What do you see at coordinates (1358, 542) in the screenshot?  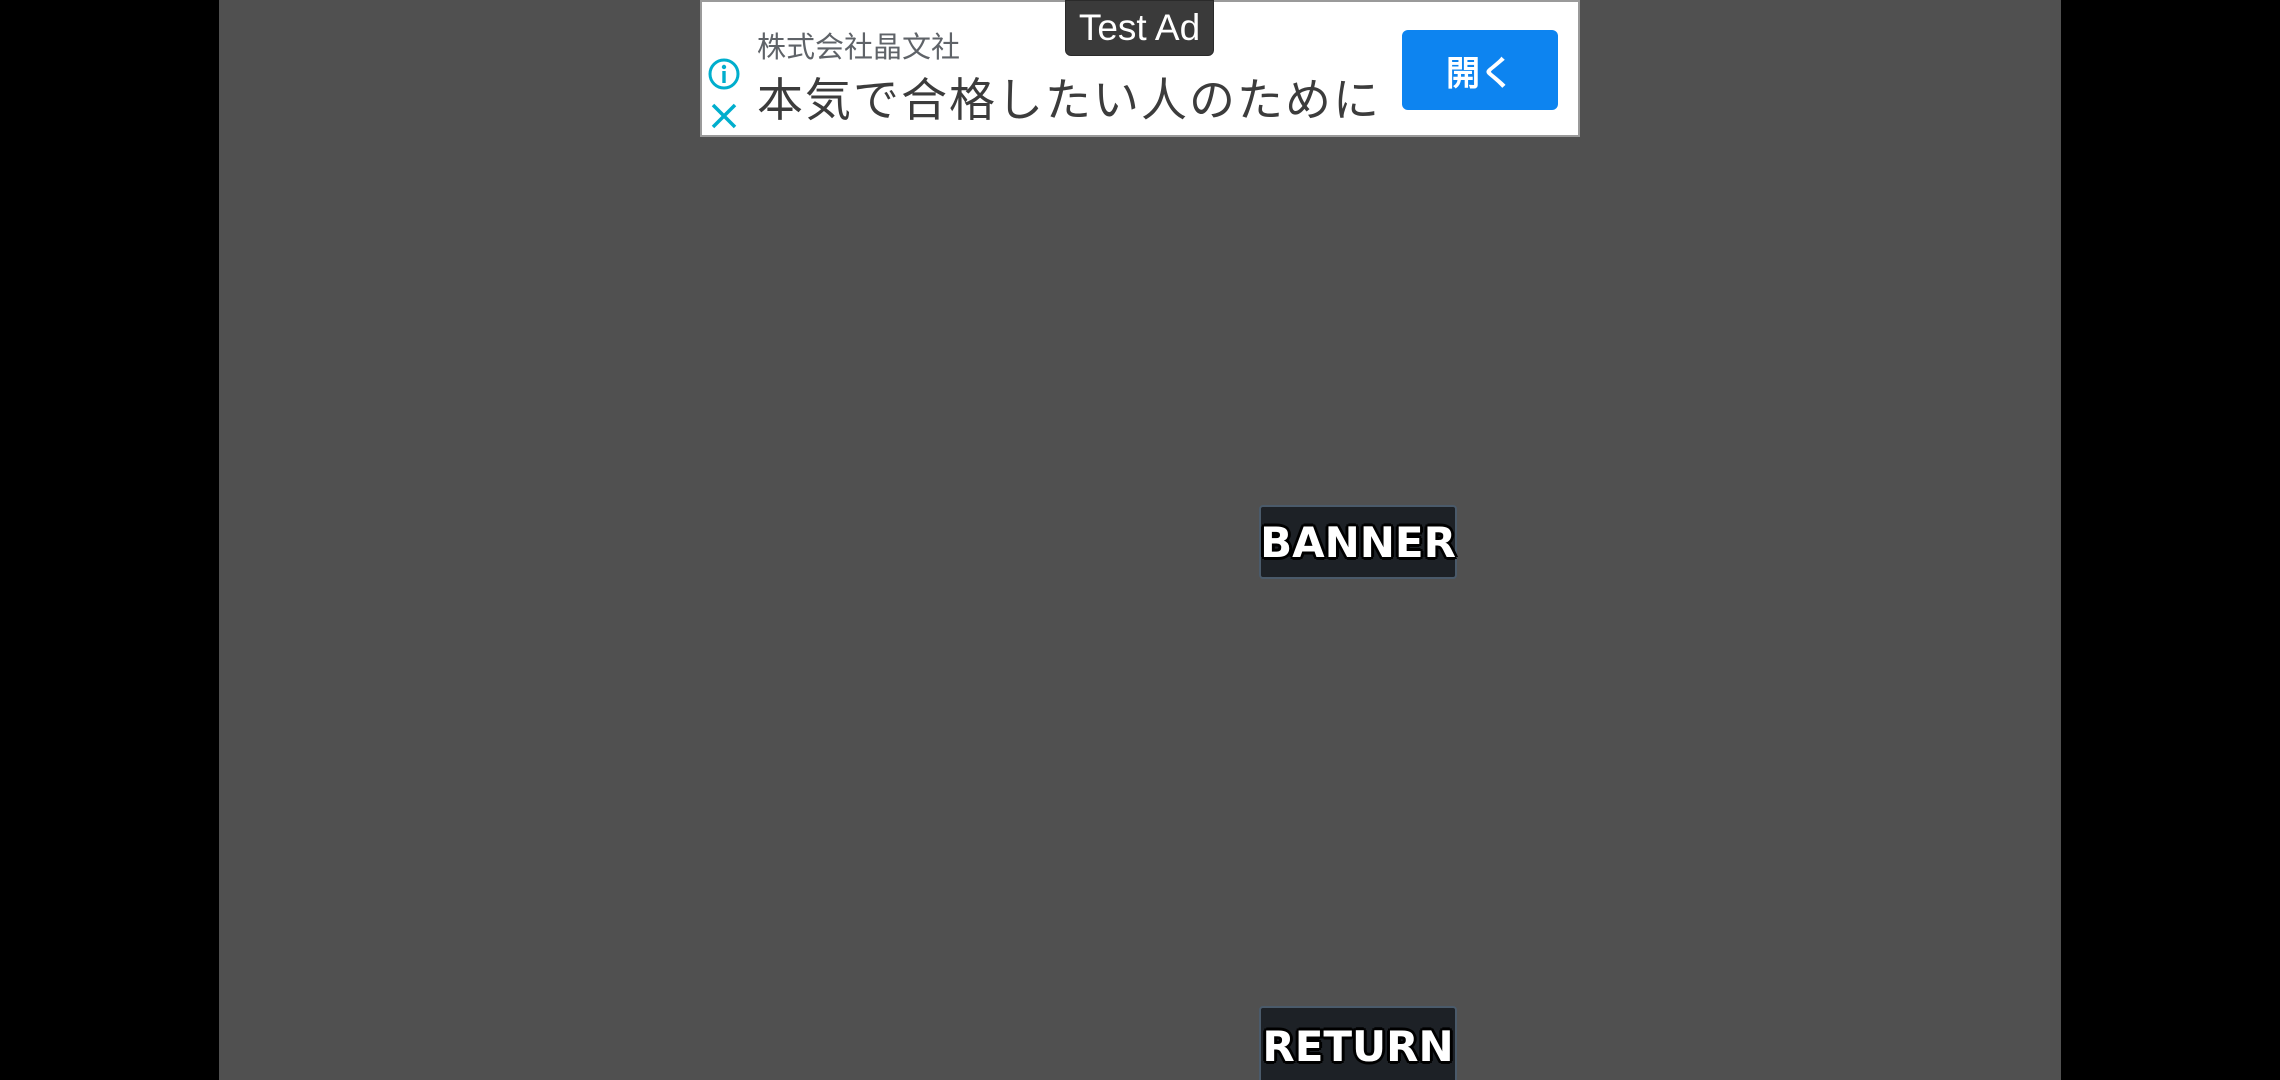 I see `banner-button: BANNER` at bounding box center [1358, 542].